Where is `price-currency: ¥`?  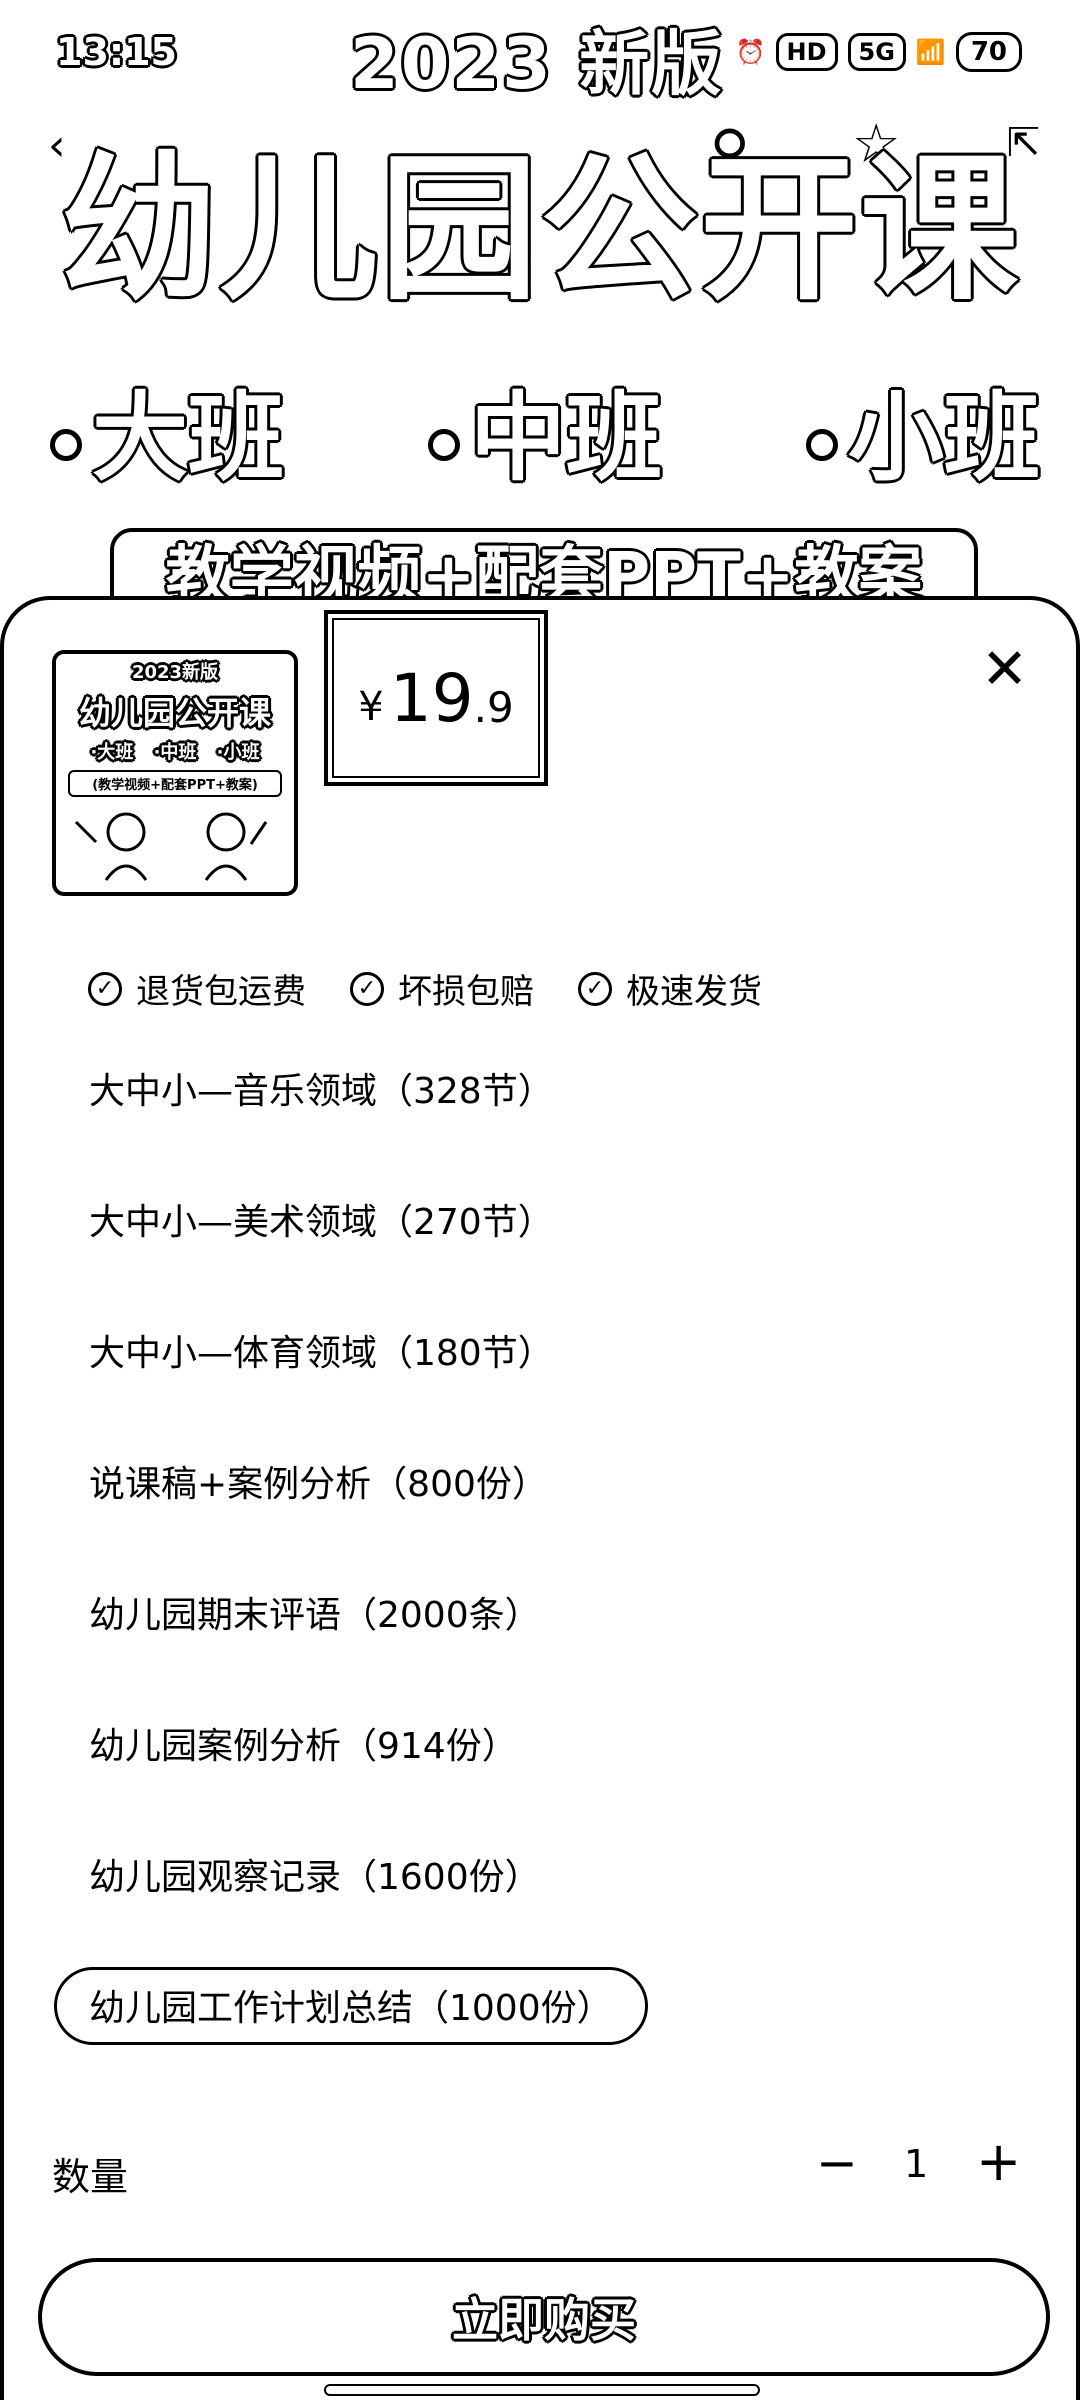 price-currency: ¥ is located at coordinates (371, 707).